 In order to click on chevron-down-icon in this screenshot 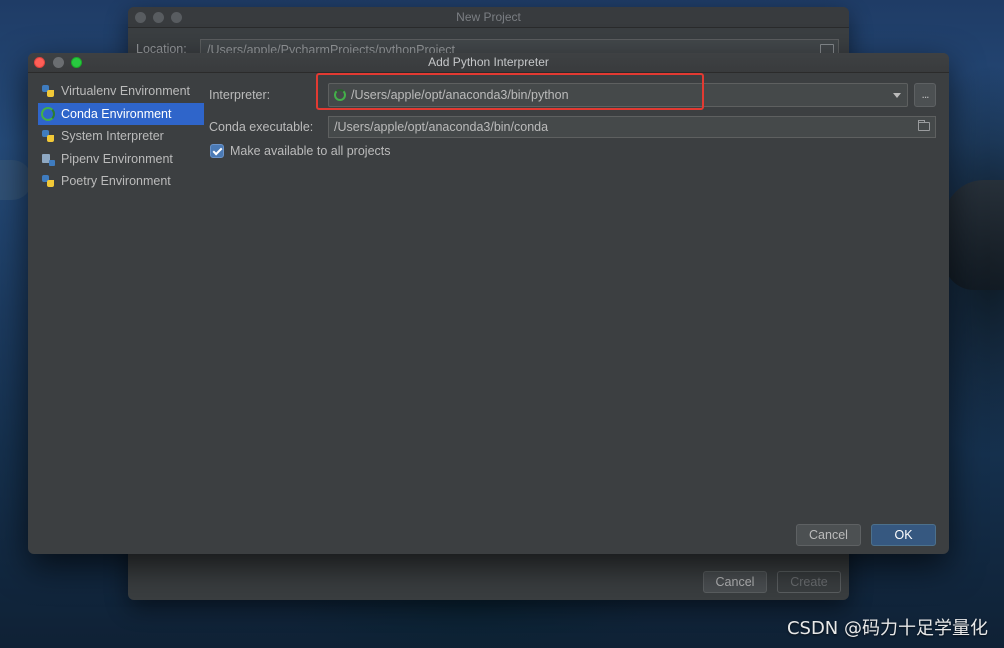, I will do `click(897, 95)`.